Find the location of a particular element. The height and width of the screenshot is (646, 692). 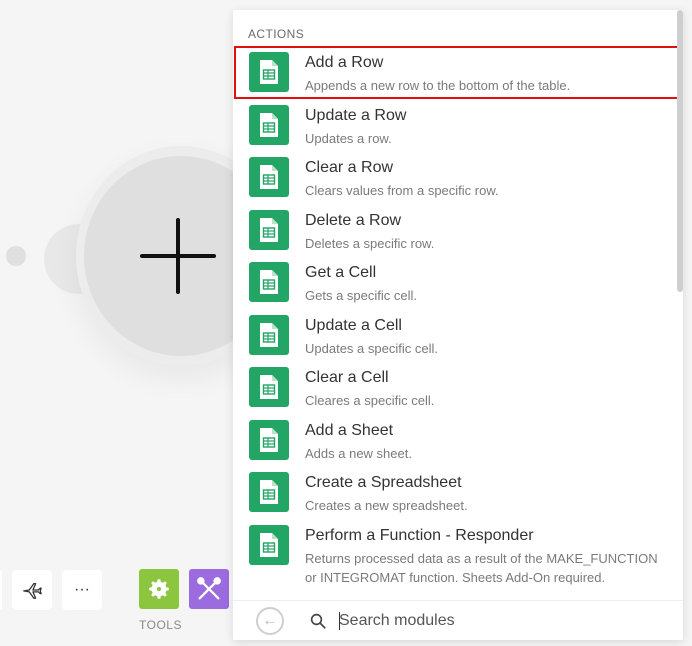

item-title: Update a Row is located at coordinates (356, 115).